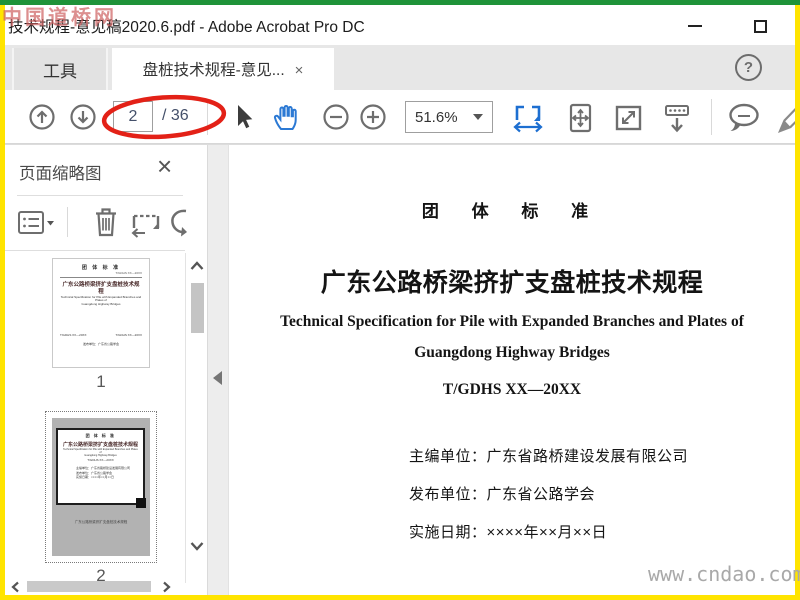 The image size is (800, 600). I want to click on scrolling-mode-icon, so click(677, 119).